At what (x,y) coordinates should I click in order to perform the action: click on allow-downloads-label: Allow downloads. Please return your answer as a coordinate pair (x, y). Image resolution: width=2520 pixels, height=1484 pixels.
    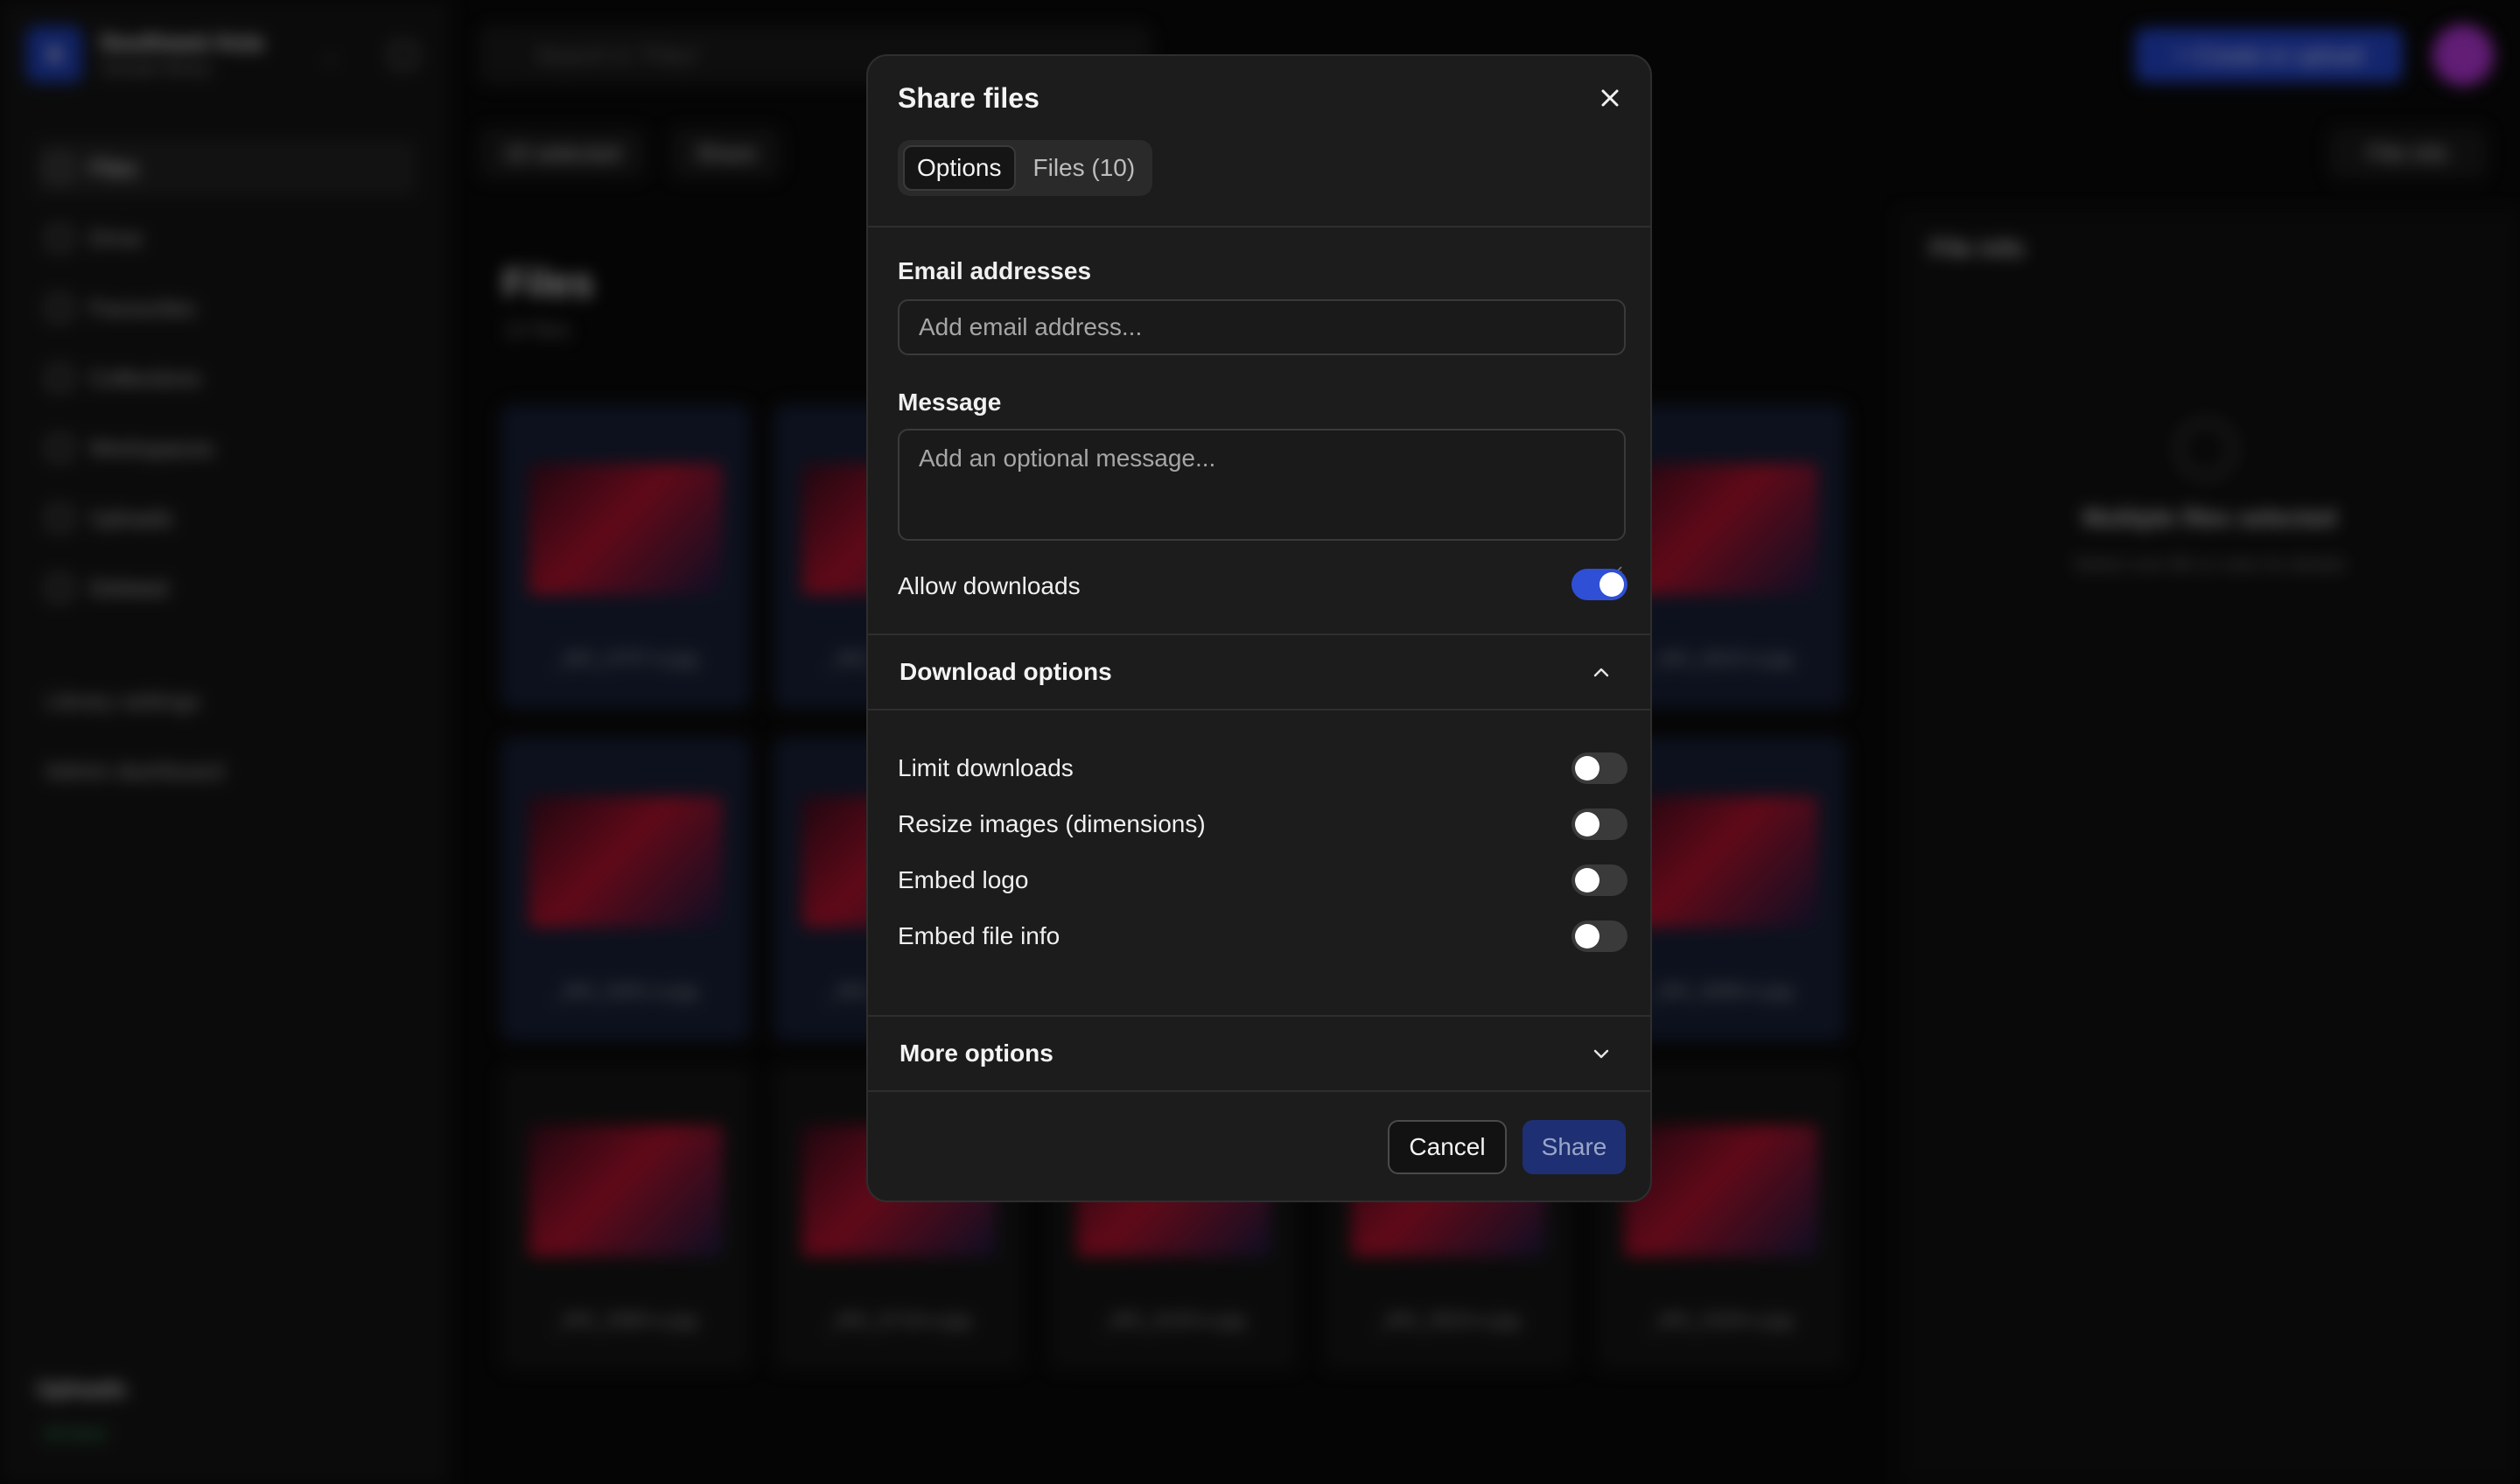
    Looking at the image, I should click on (989, 585).